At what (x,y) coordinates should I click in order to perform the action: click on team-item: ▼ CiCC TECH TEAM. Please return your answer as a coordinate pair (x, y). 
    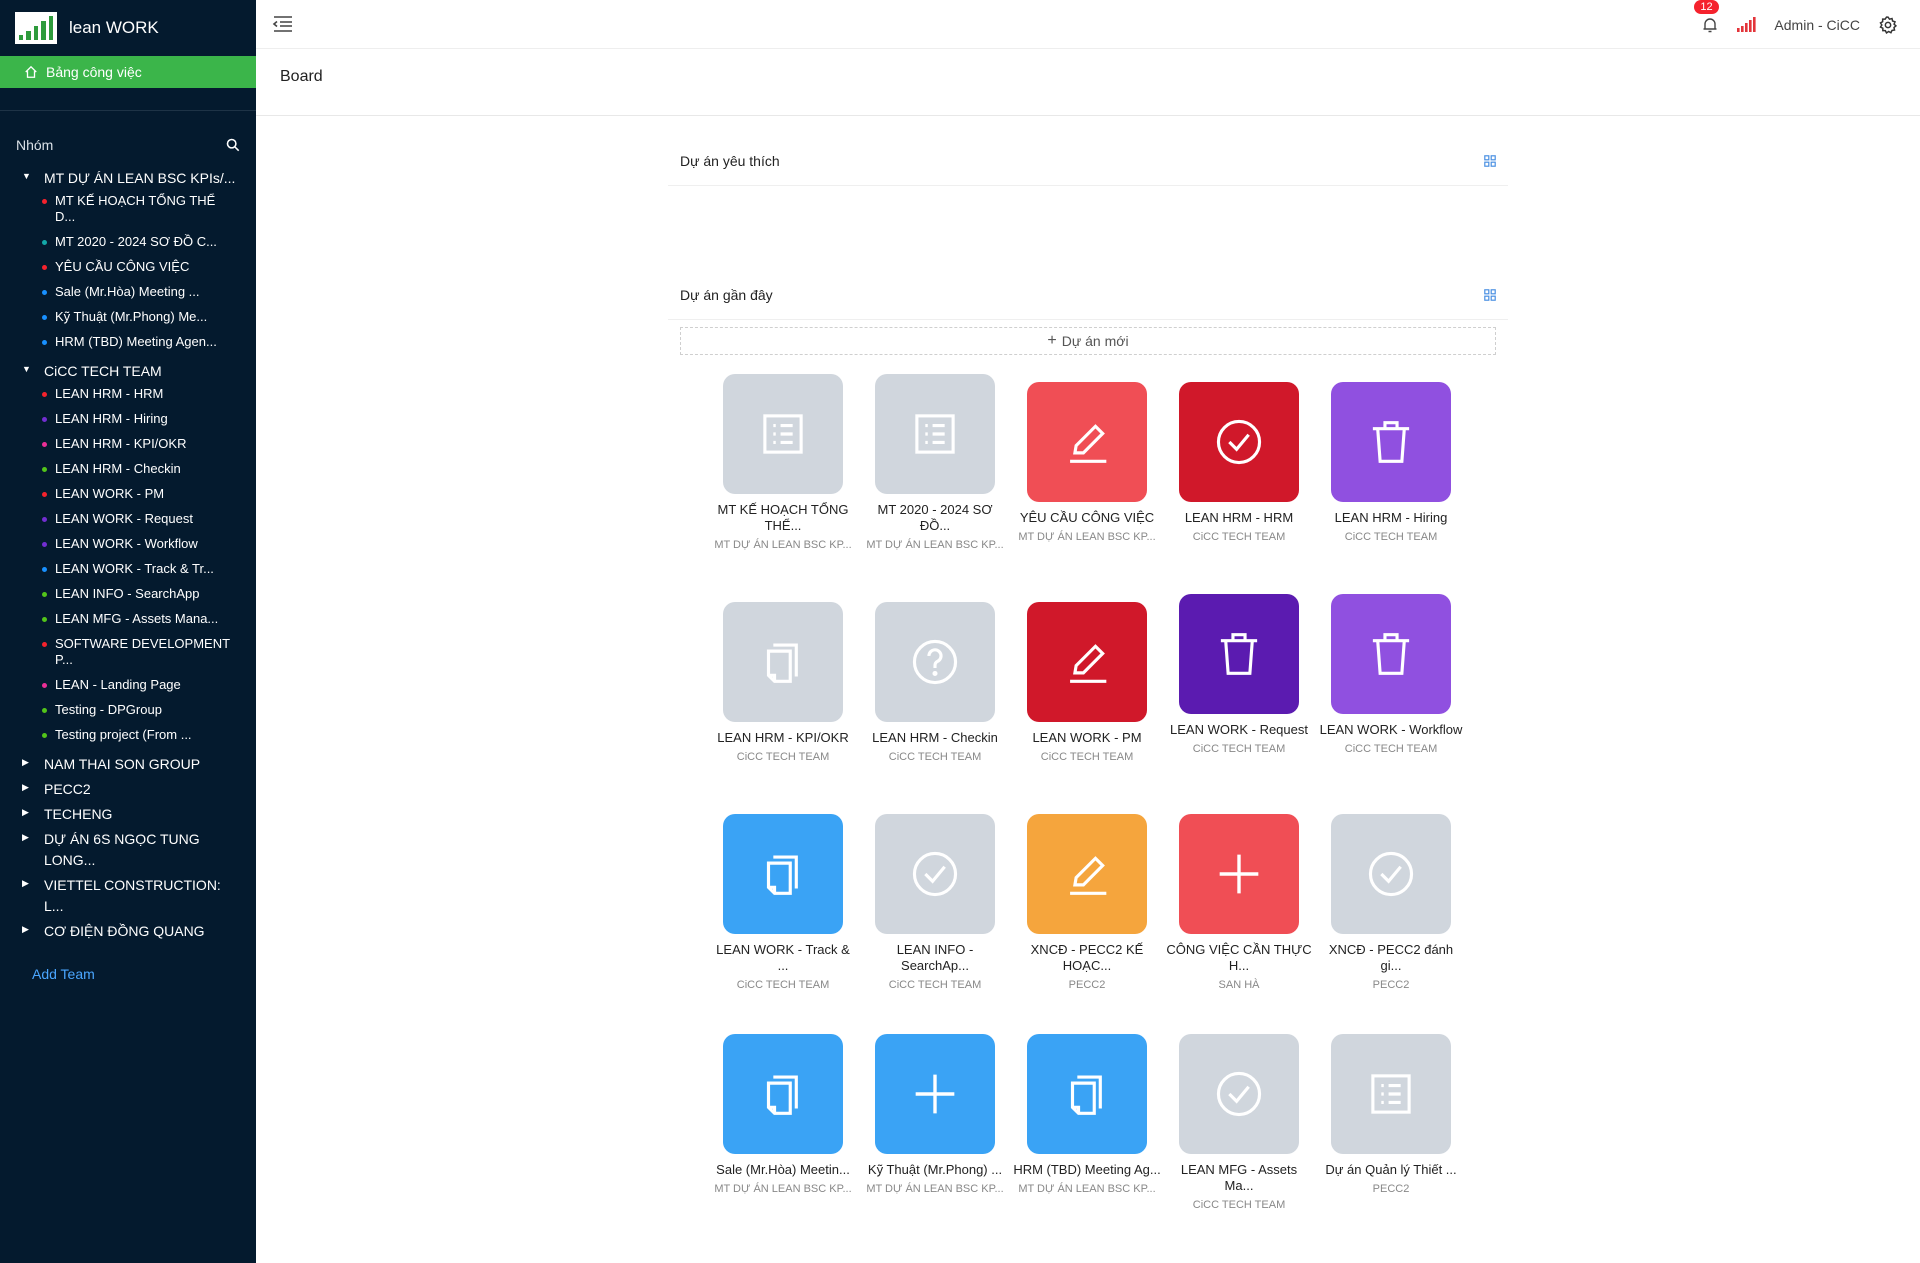
    Looking at the image, I should click on (128, 371).